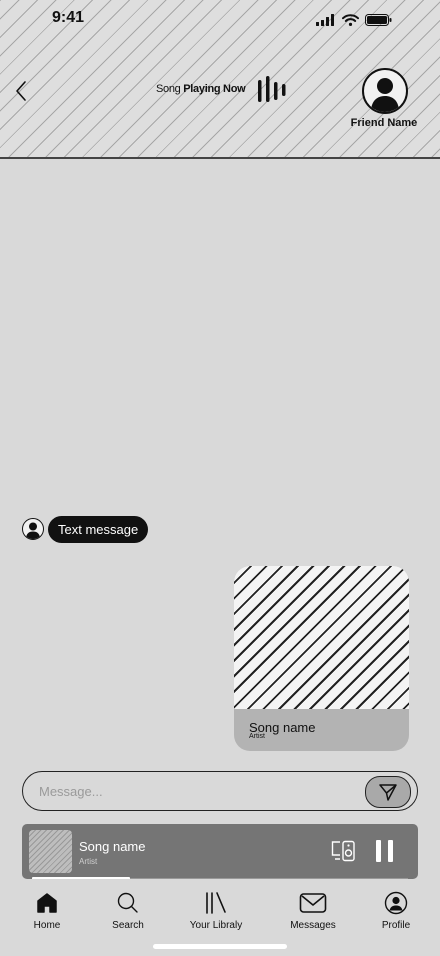 The height and width of the screenshot is (956, 440). Describe the element at coordinates (313, 903) in the screenshot. I see `messages-icon` at that location.